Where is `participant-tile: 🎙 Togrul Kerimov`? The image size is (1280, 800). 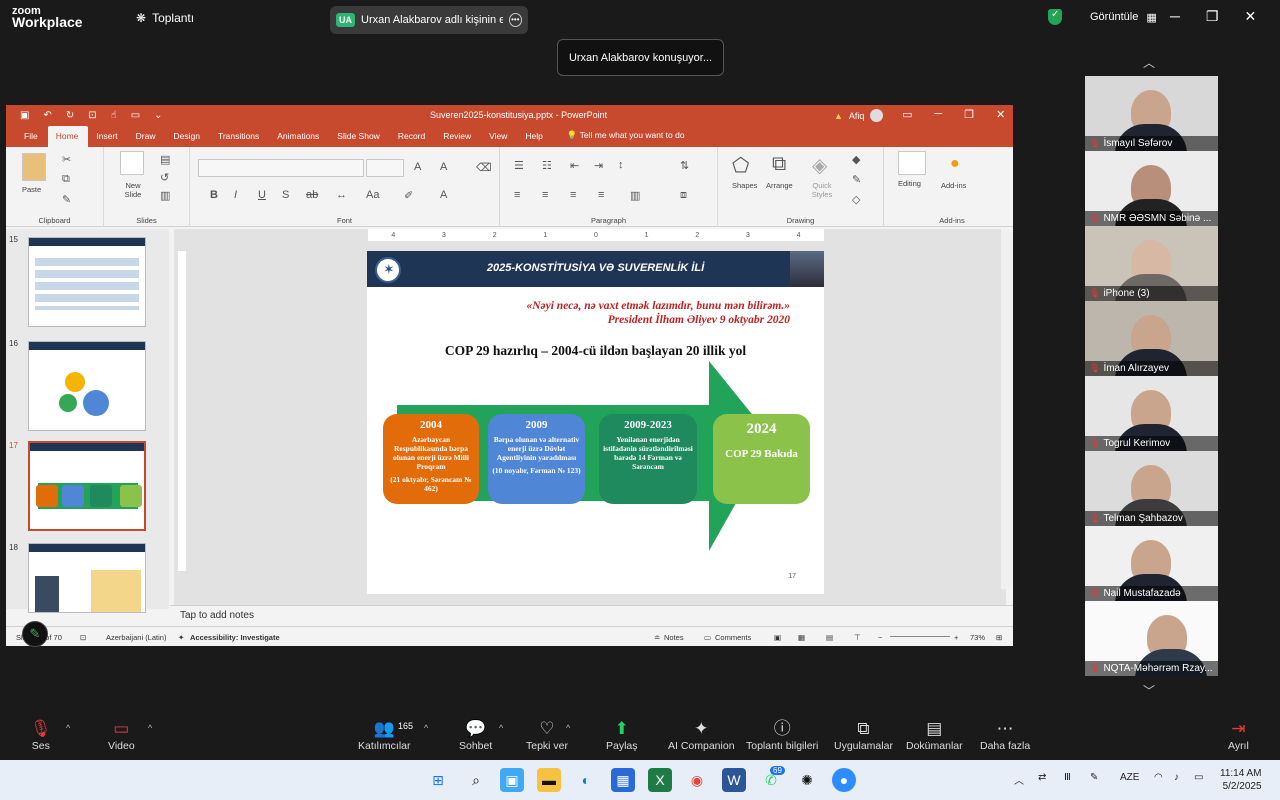
participant-tile: 🎙 Togrul Kerimov is located at coordinates (1151, 413).